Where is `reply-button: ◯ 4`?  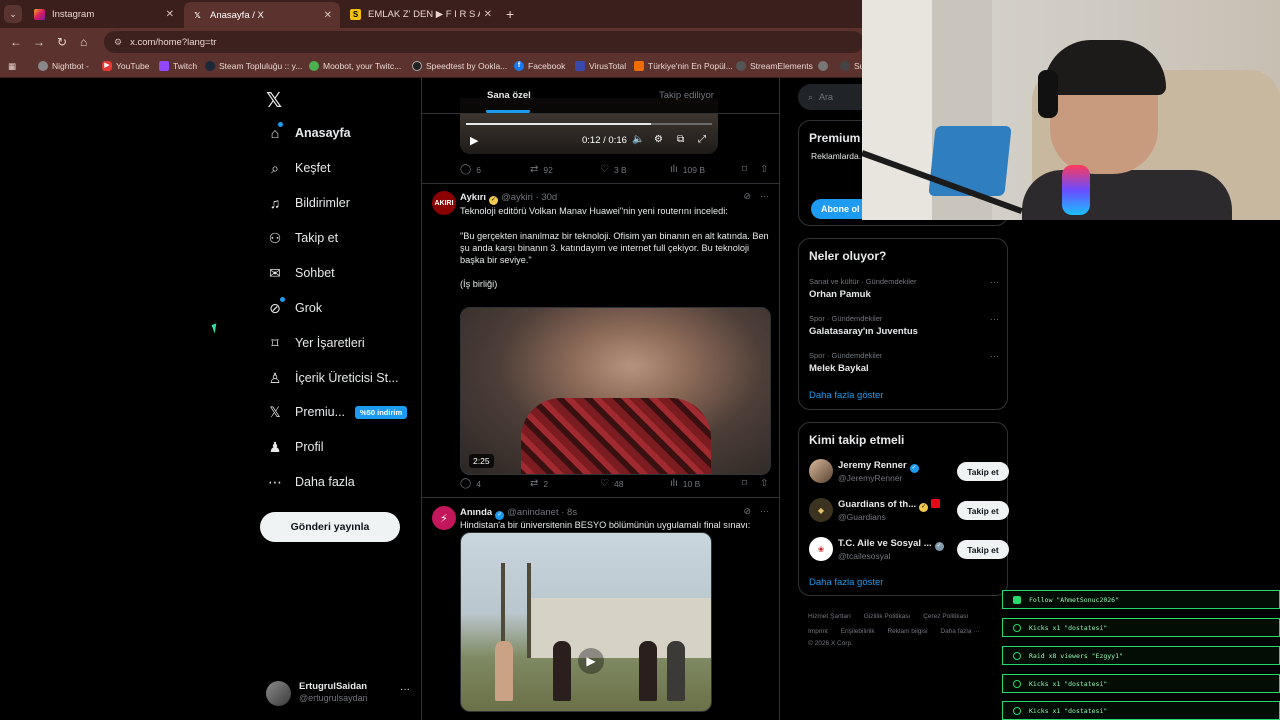
reply-button: ◯ 4 is located at coordinates (470, 483).